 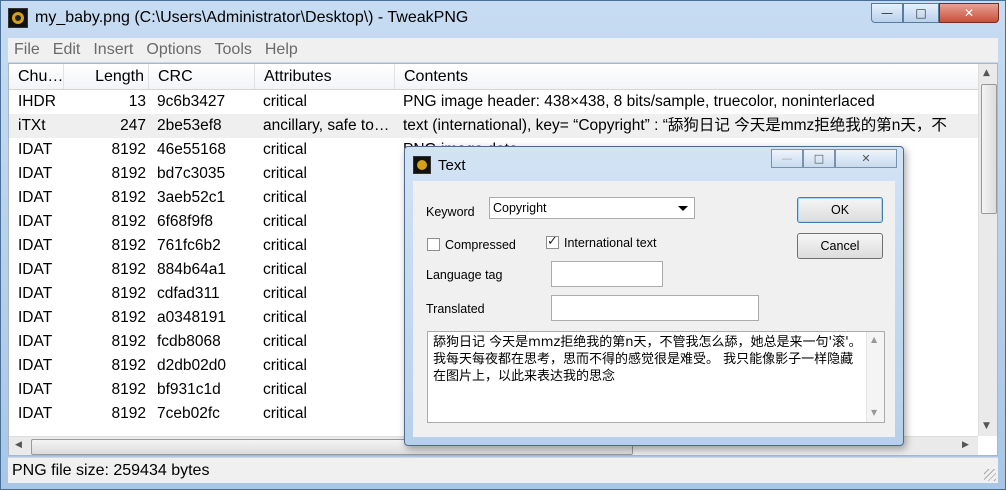 I want to click on cell-length: 247, so click(x=133, y=125).